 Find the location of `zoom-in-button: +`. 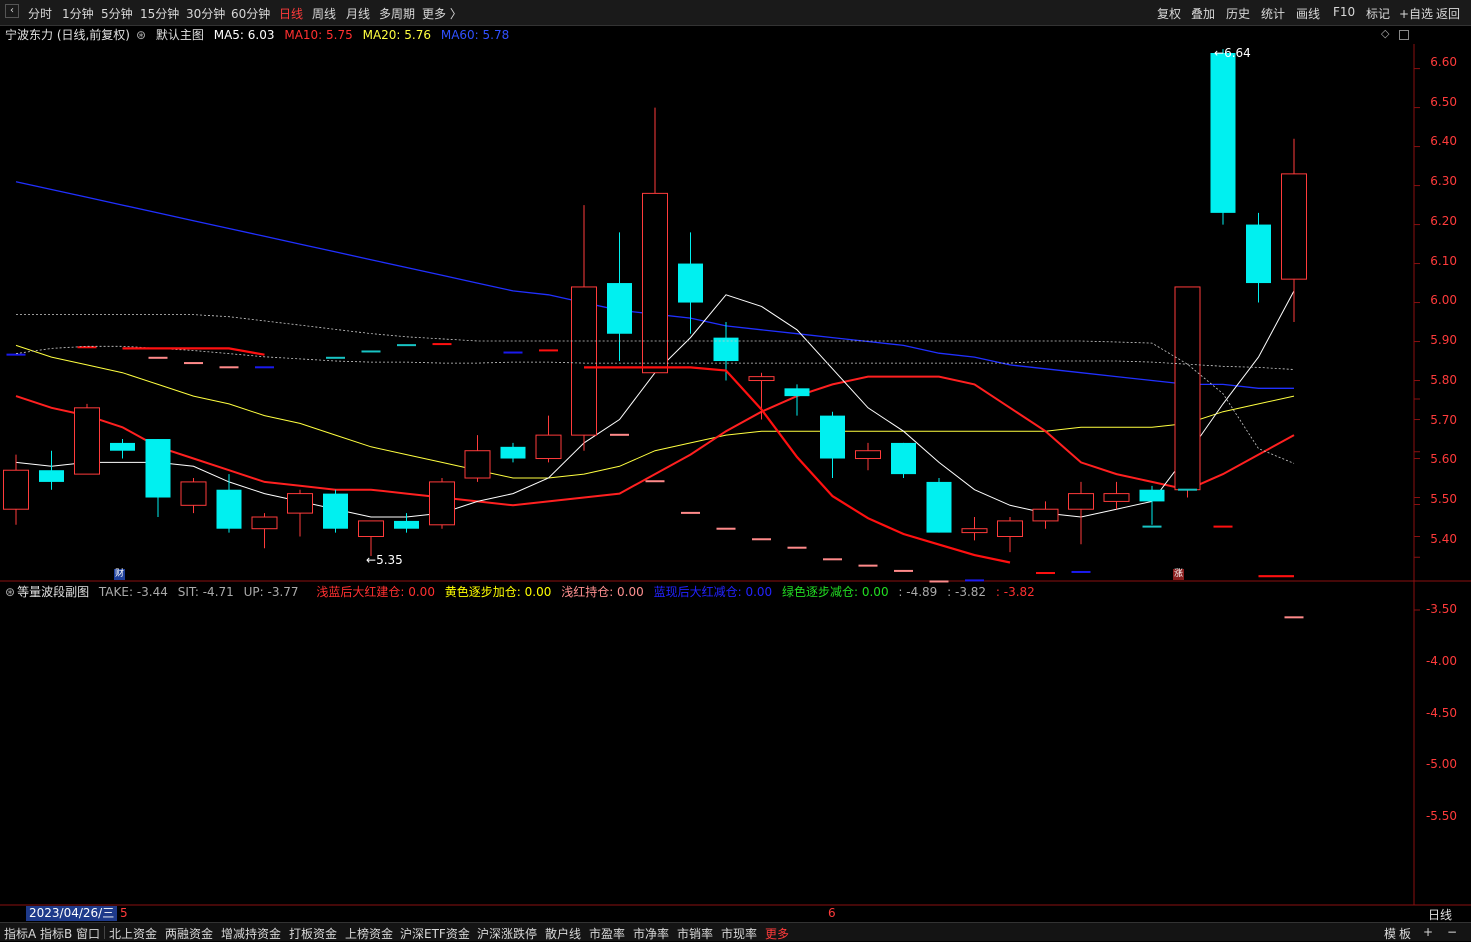

zoom-in-button: + is located at coordinates (1428, 932).